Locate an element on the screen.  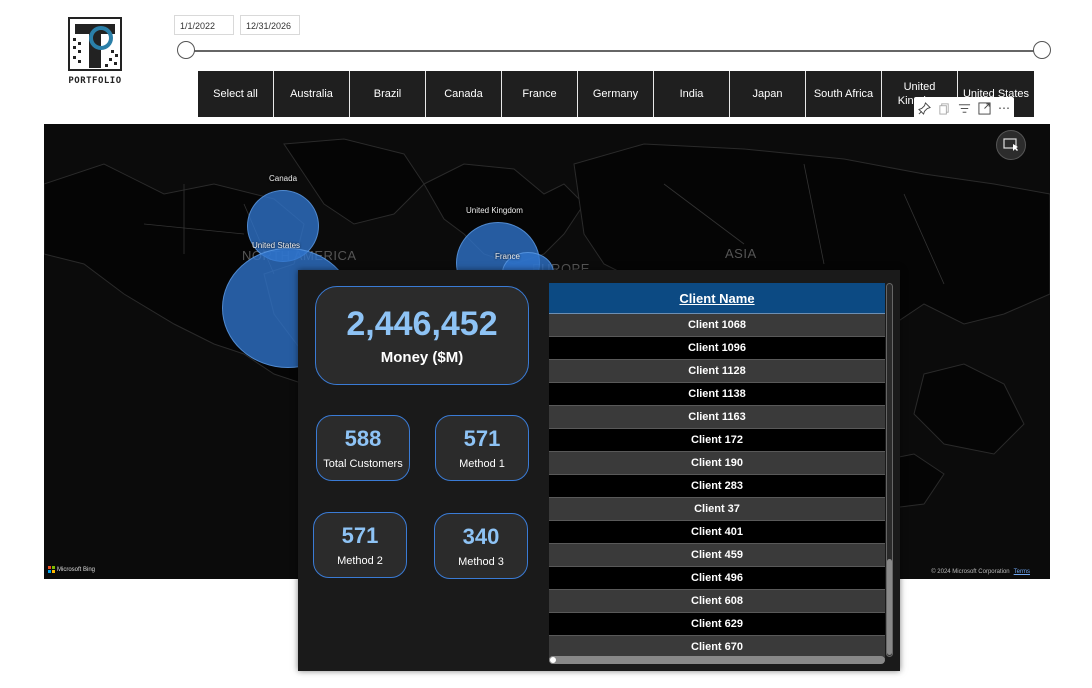
money-value: 2,446,452 is located at coordinates (422, 324).